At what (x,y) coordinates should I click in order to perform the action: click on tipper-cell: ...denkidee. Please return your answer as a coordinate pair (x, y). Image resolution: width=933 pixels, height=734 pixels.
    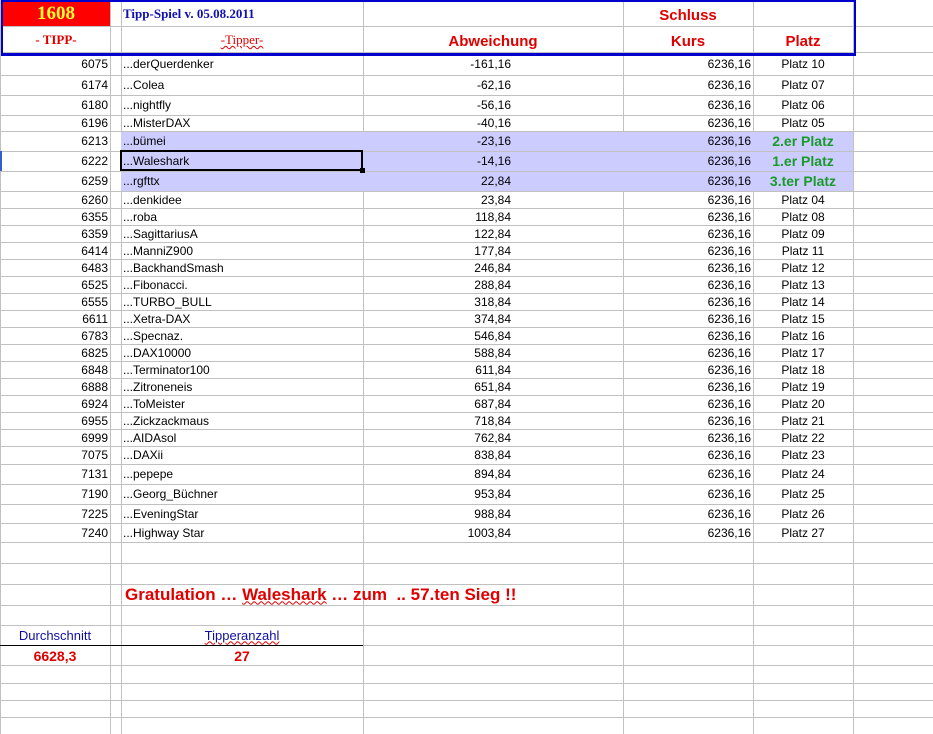
    Looking at the image, I should click on (242, 199).